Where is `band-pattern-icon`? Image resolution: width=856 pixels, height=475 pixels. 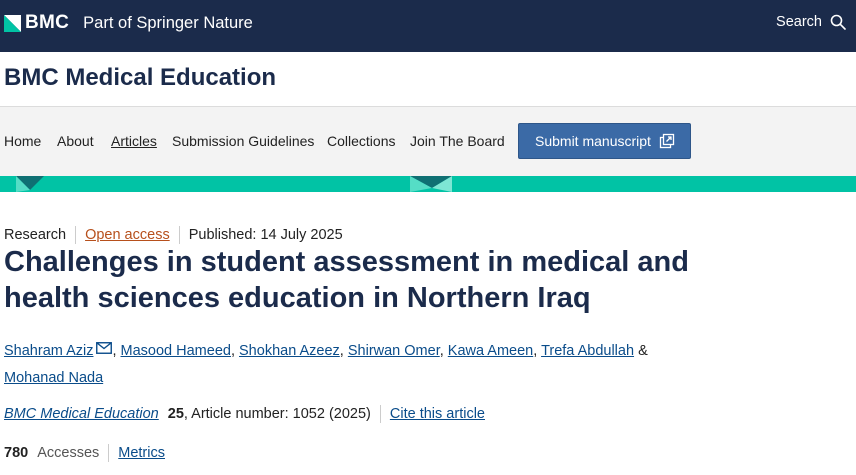
band-pattern-icon is located at coordinates (234, 184).